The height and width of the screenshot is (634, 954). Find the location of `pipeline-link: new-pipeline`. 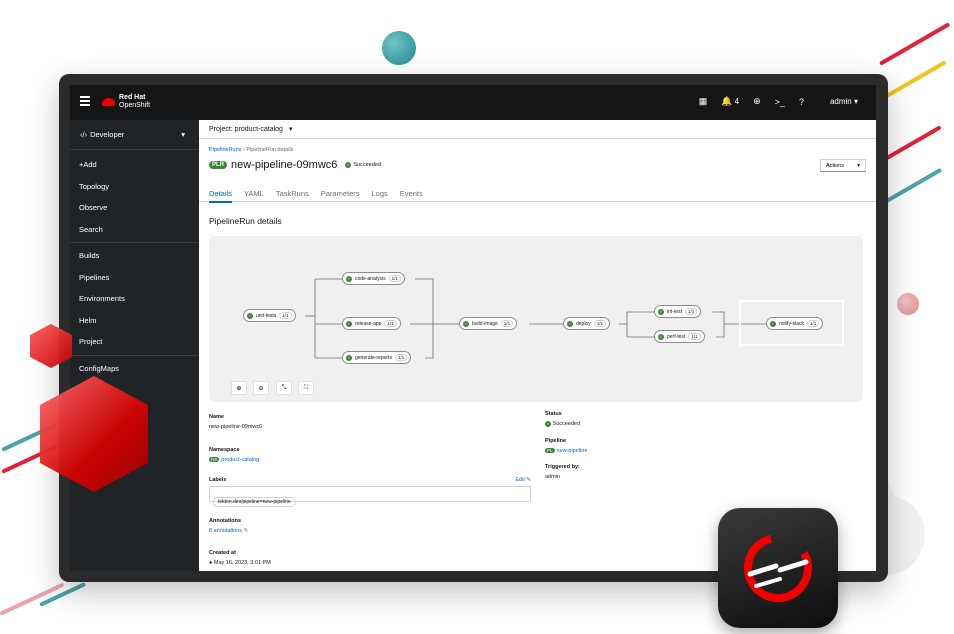

pipeline-link: new-pipeline is located at coordinates (572, 451).